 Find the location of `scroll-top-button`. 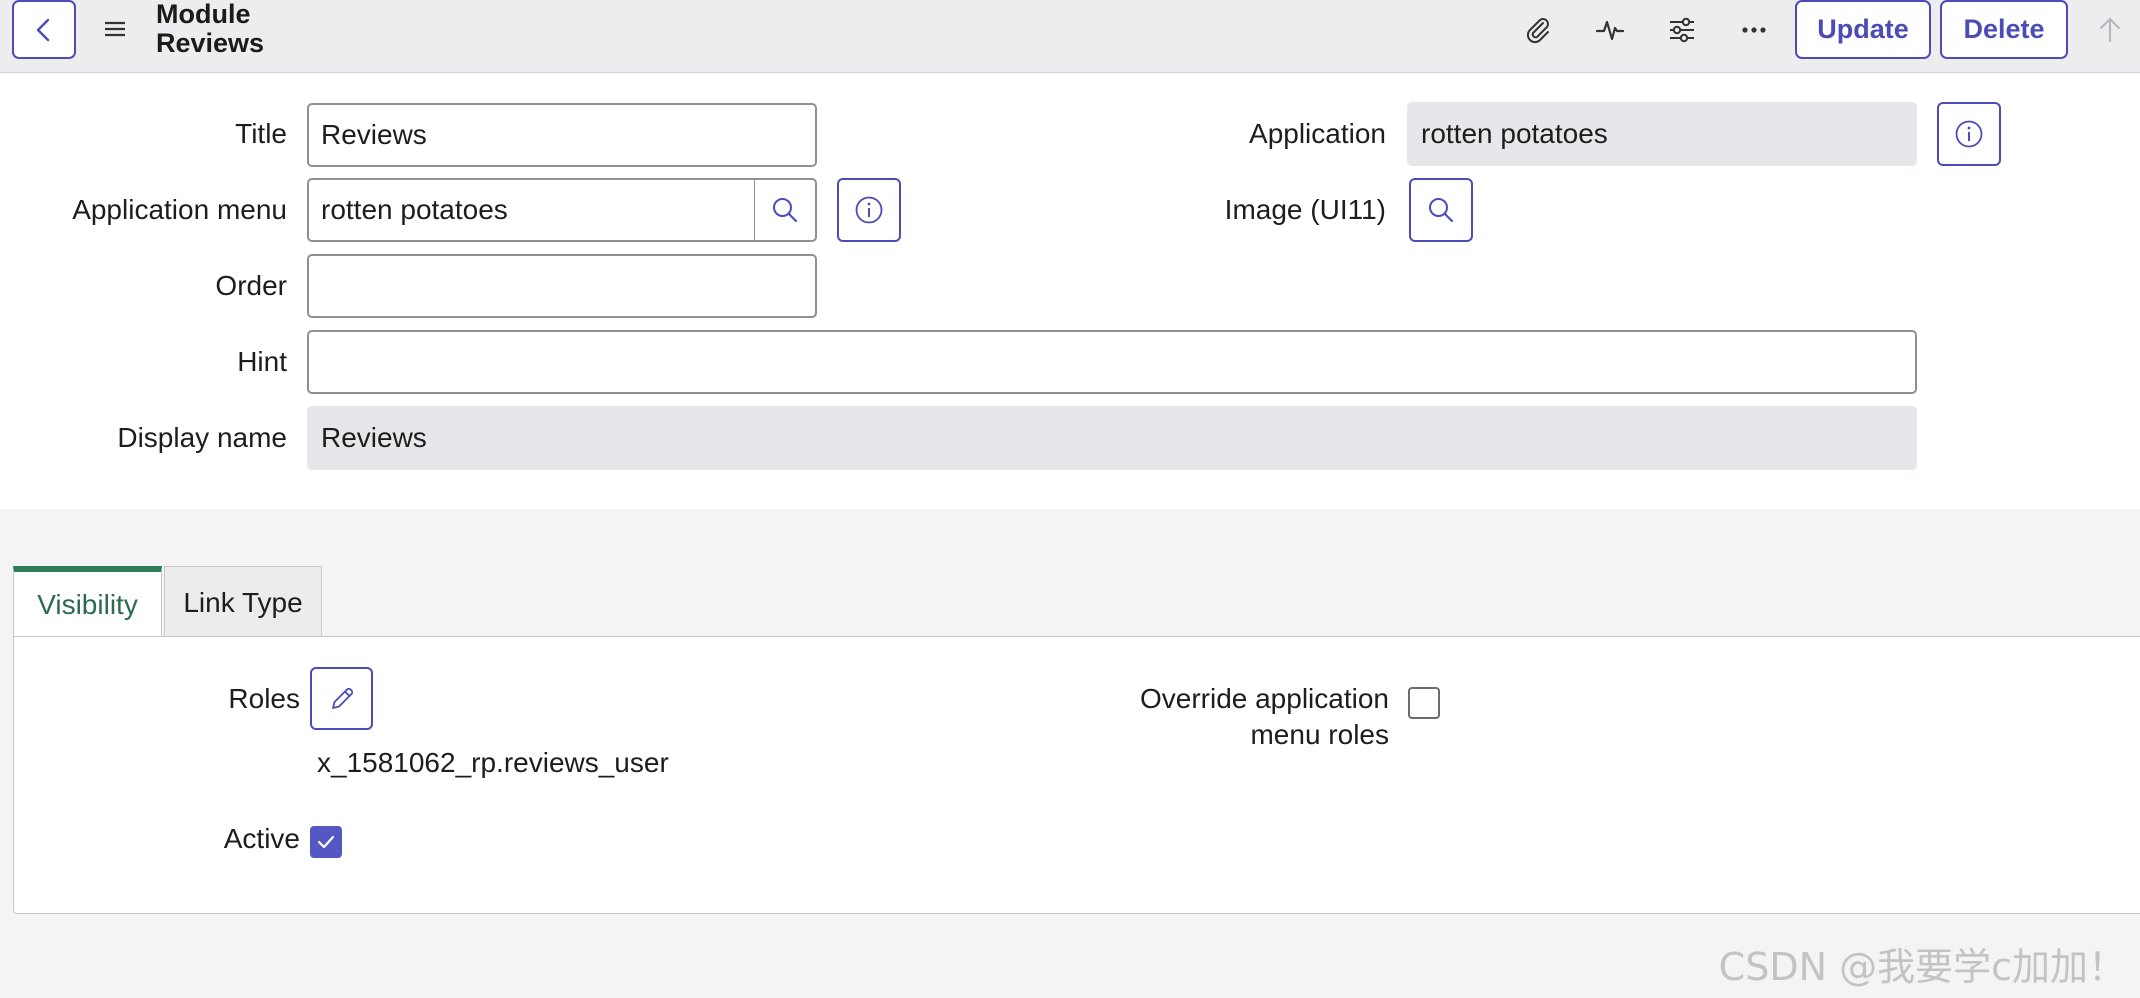

scroll-top-button is located at coordinates (2110, 30).